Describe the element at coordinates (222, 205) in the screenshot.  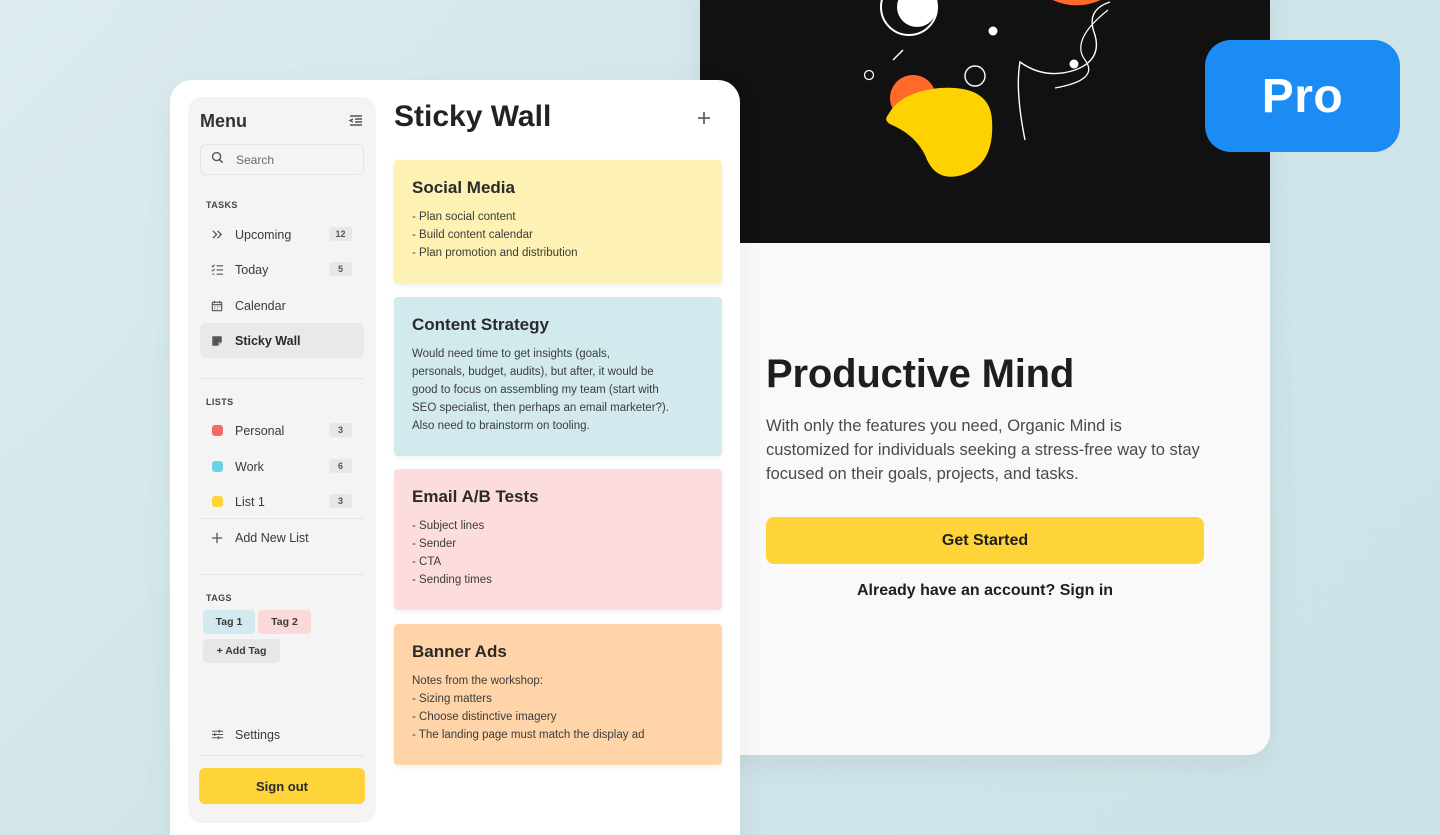
I see `tasks-section-label: TASKS` at that location.